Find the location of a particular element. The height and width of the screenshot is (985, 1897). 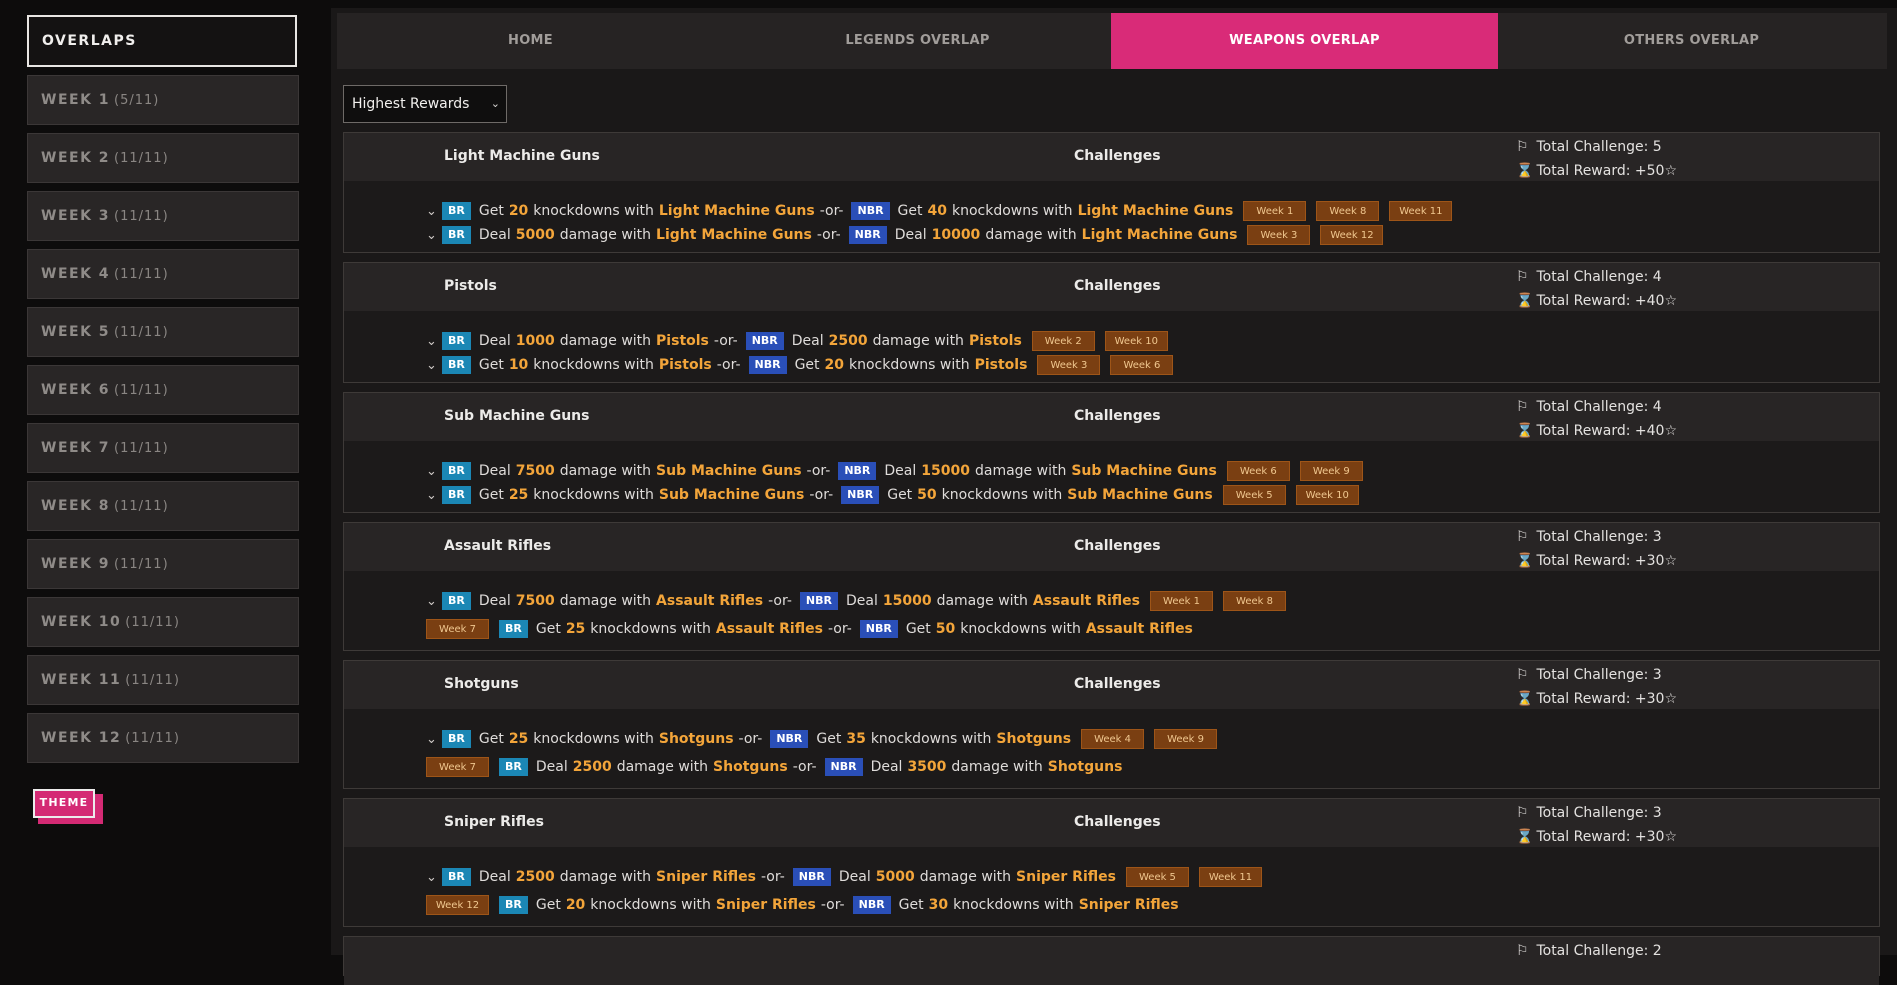

sidebar-week-item: WEEK 11 (11/11) is located at coordinates (163, 680).